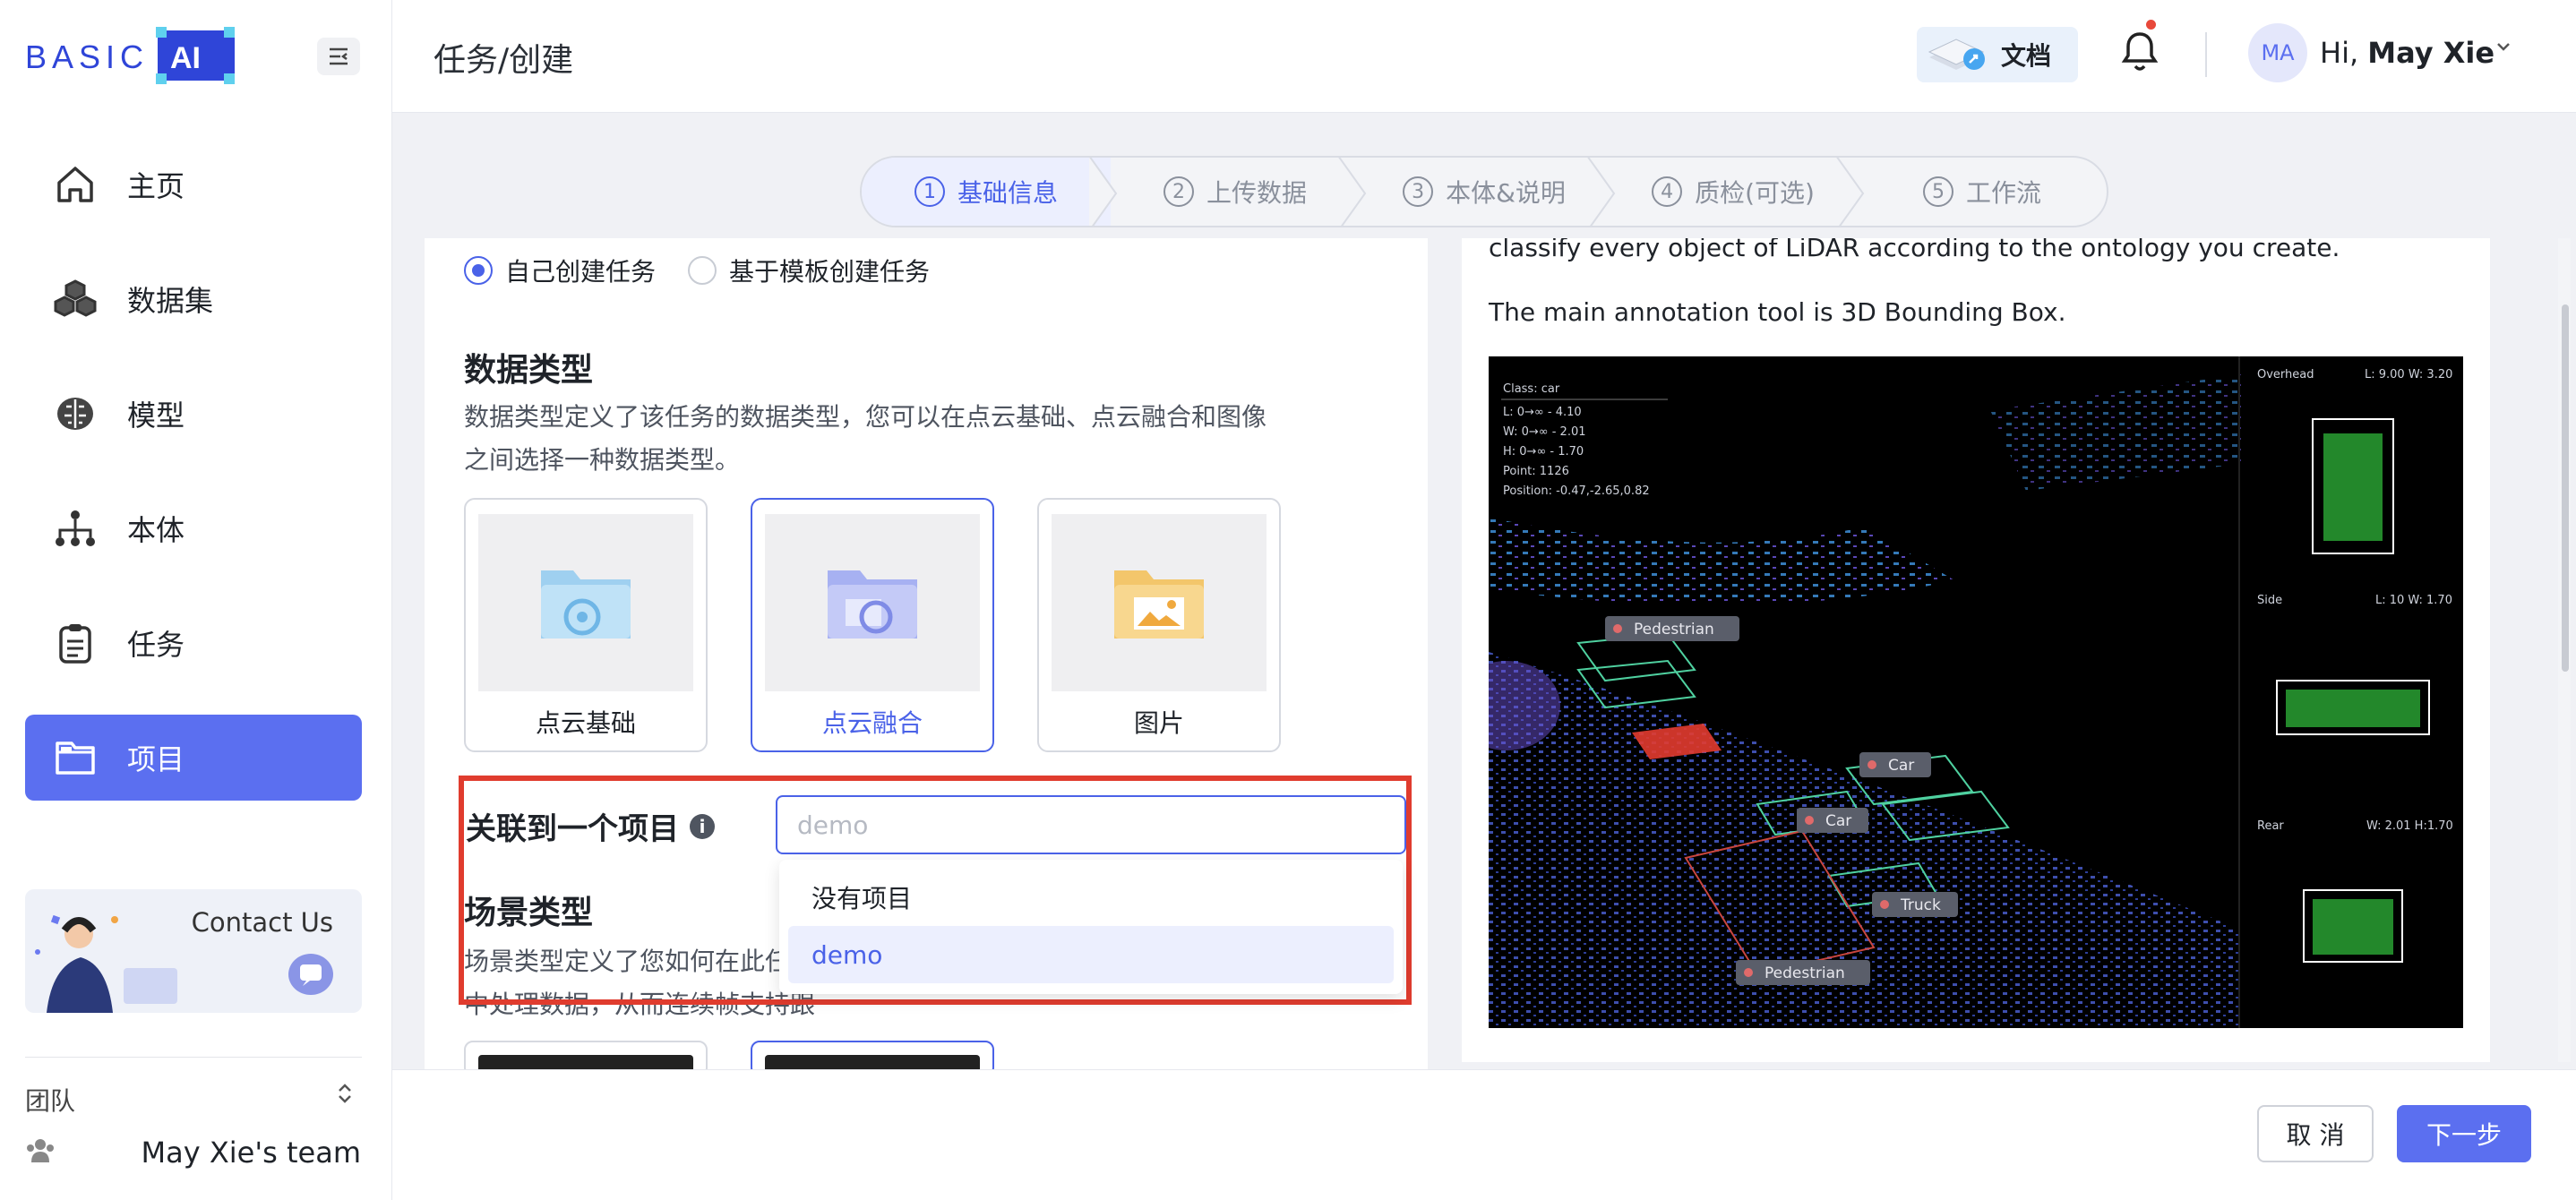 The image size is (2576, 1200). I want to click on team-switch-chevron-icon, so click(345, 1096).